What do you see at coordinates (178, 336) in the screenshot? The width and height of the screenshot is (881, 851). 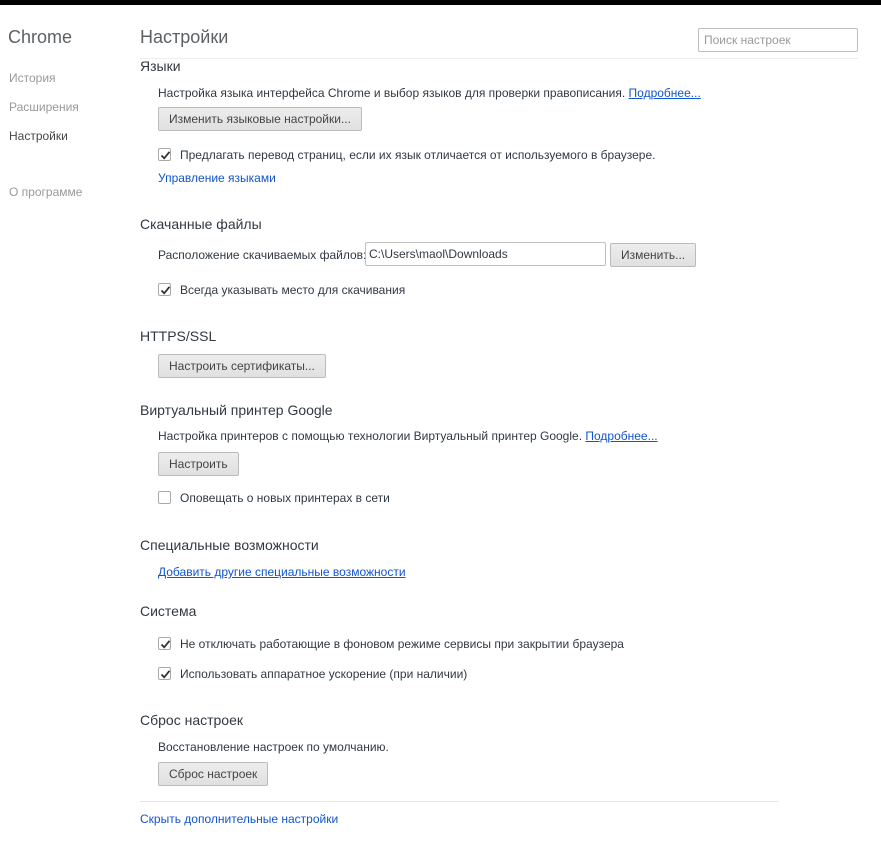 I see `section-title-https: HTTPS/SSL` at bounding box center [178, 336].